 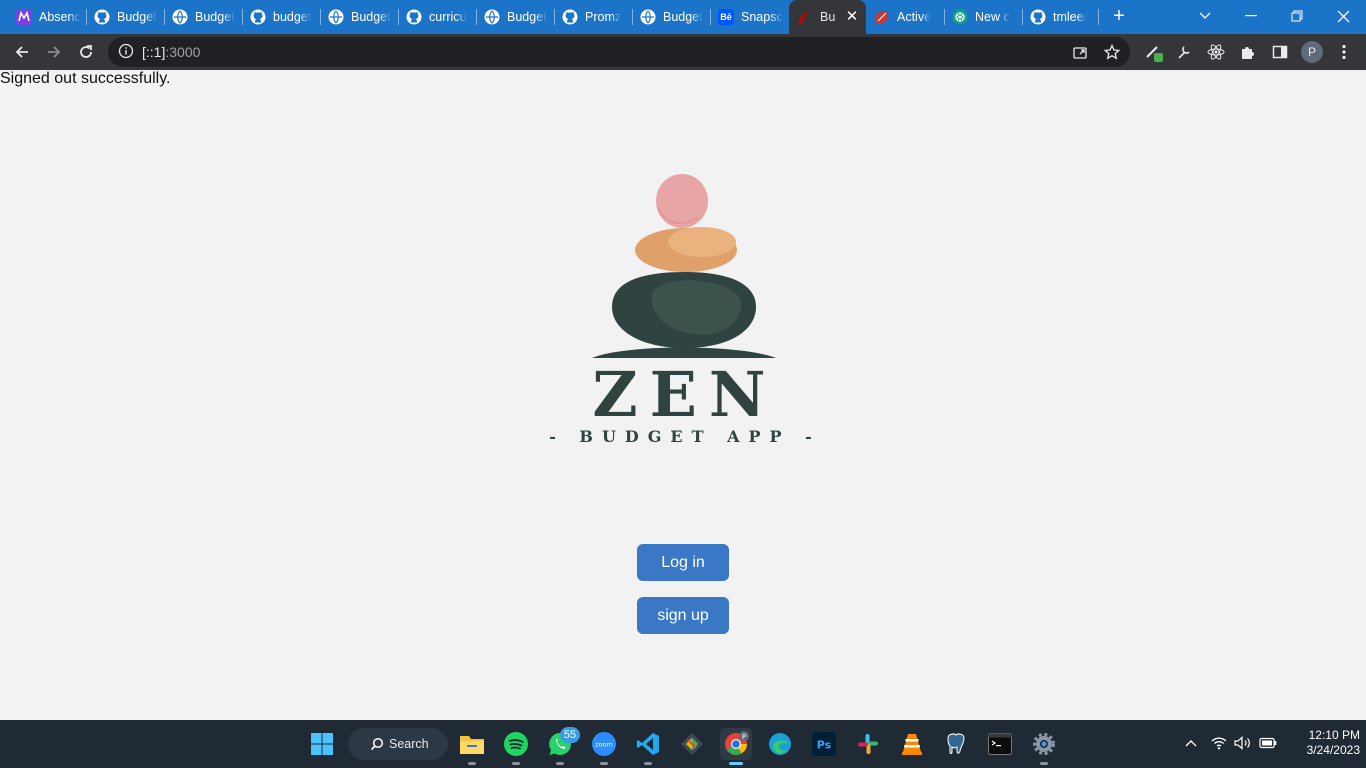 I want to click on search-icon, so click(x=377, y=744).